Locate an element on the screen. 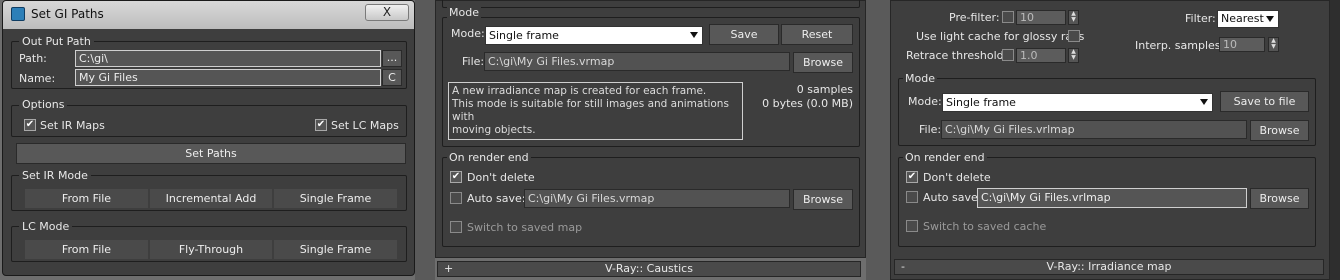 The width and height of the screenshot is (1340, 280). ir-incremental-add-button: Incremental Add is located at coordinates (211, 198).